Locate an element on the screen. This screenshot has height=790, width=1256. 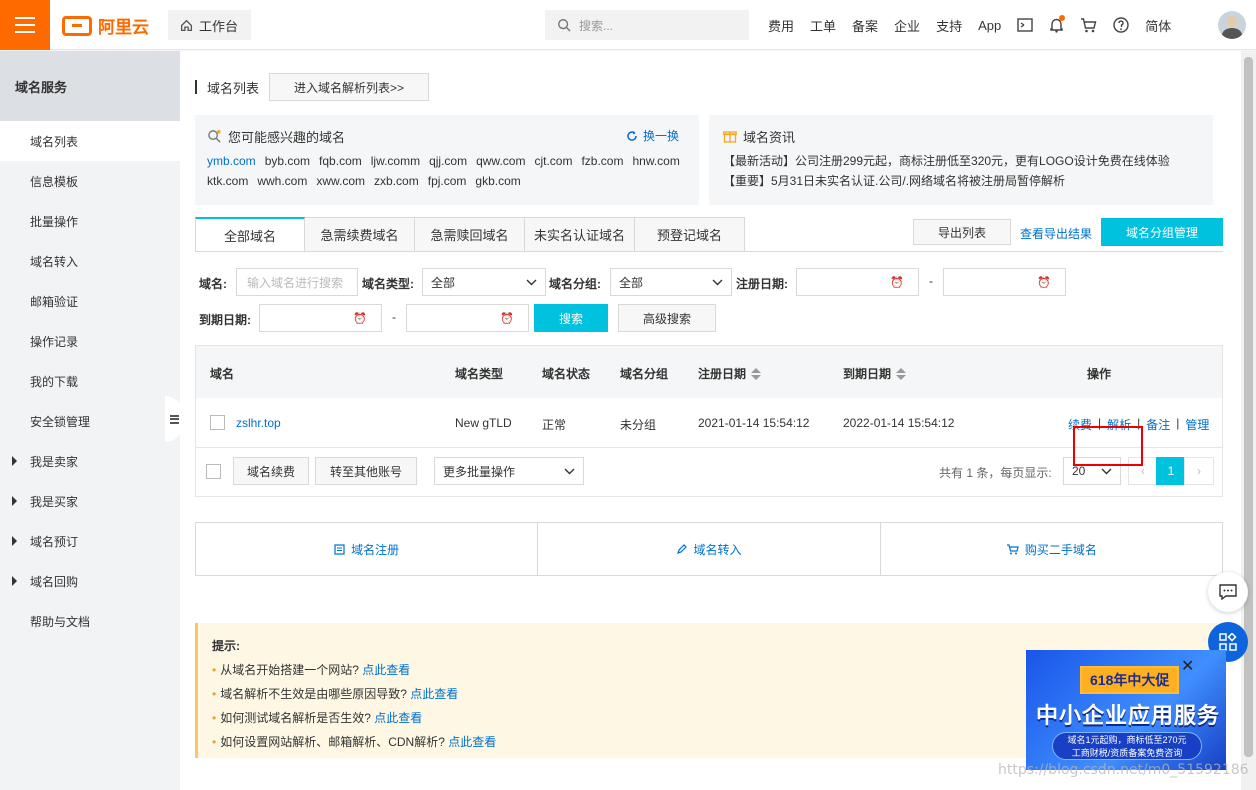
exp-date: 2022-01-14 15:54:12 is located at coordinates (899, 423).